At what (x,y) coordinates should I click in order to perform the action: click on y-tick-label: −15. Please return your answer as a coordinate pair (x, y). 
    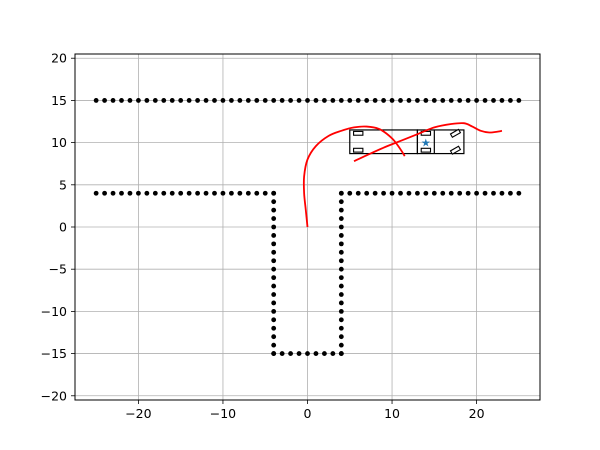
    Looking at the image, I should click on (54, 353).